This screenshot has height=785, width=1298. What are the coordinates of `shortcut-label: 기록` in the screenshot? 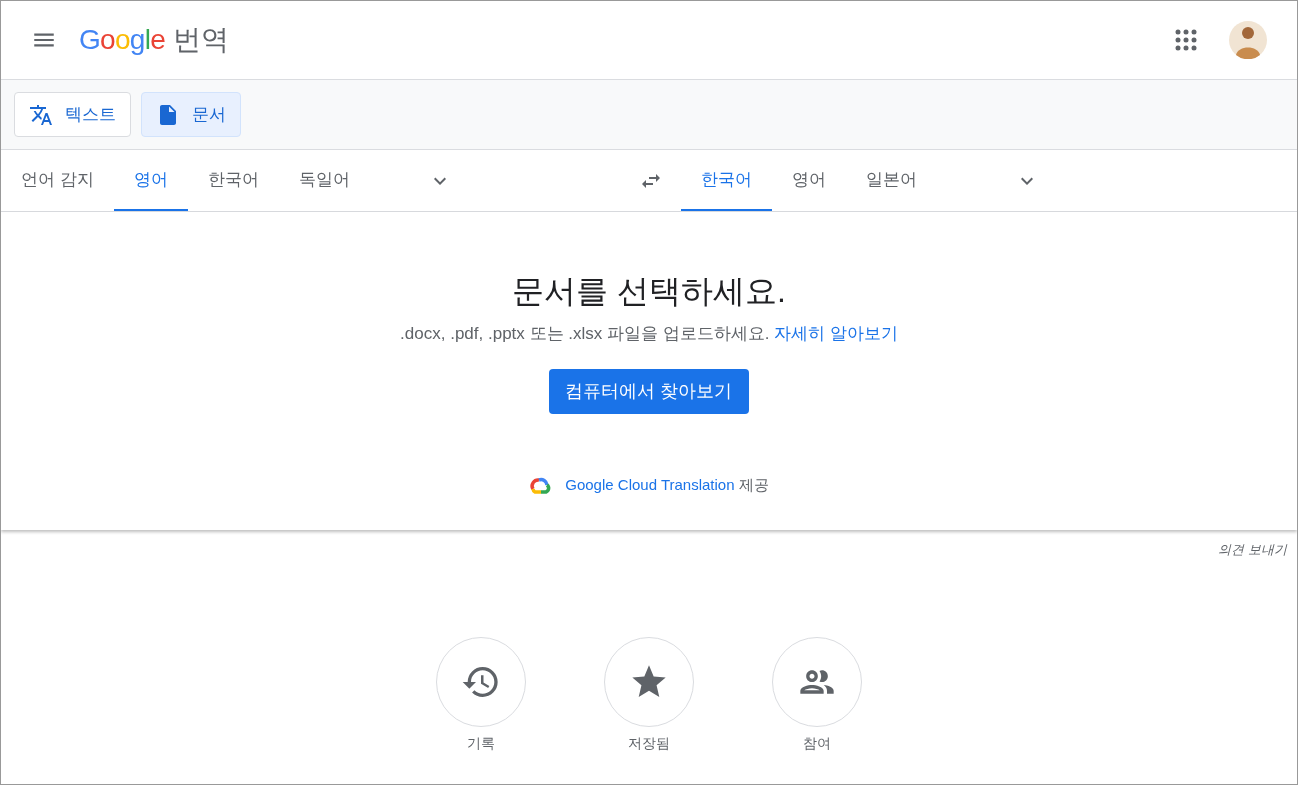 It's located at (481, 743).